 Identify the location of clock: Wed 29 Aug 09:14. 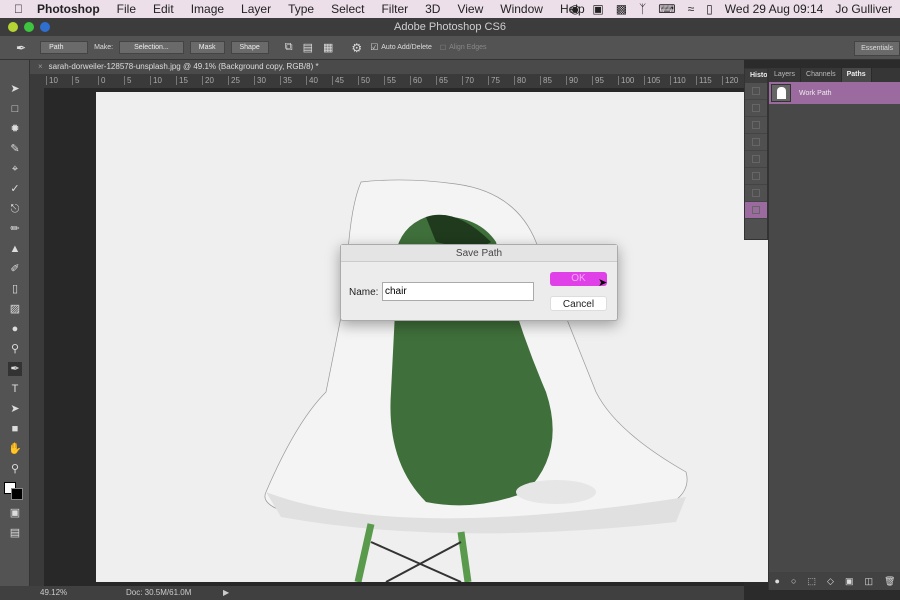
(774, 9).